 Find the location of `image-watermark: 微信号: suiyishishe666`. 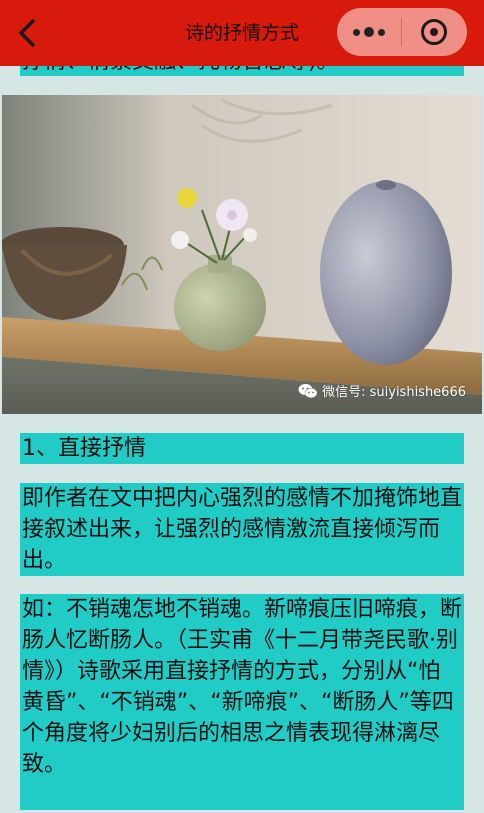

image-watermark: 微信号: suiyishishe666 is located at coordinates (382, 390).